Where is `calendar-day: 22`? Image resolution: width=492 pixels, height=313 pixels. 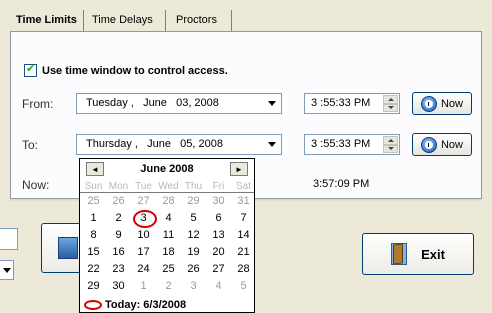 calendar-day: 22 is located at coordinates (93, 269).